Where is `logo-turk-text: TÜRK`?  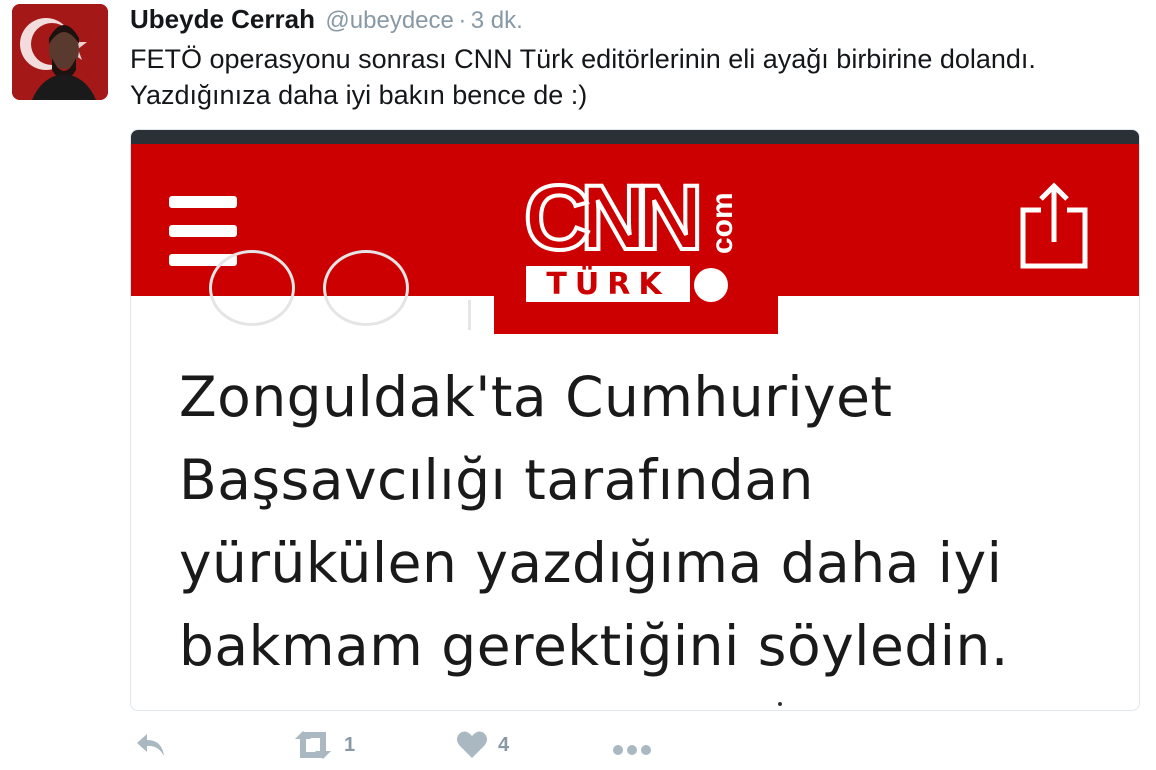 logo-turk-text: TÜRK is located at coordinates (608, 284).